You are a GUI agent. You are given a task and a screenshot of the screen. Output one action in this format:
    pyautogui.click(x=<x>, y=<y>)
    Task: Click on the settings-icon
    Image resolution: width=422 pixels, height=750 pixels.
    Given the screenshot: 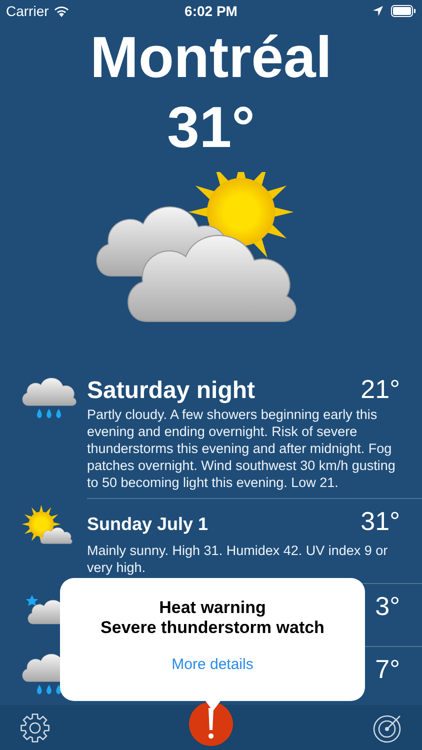 What is the action you would take?
    pyautogui.click(x=35, y=727)
    